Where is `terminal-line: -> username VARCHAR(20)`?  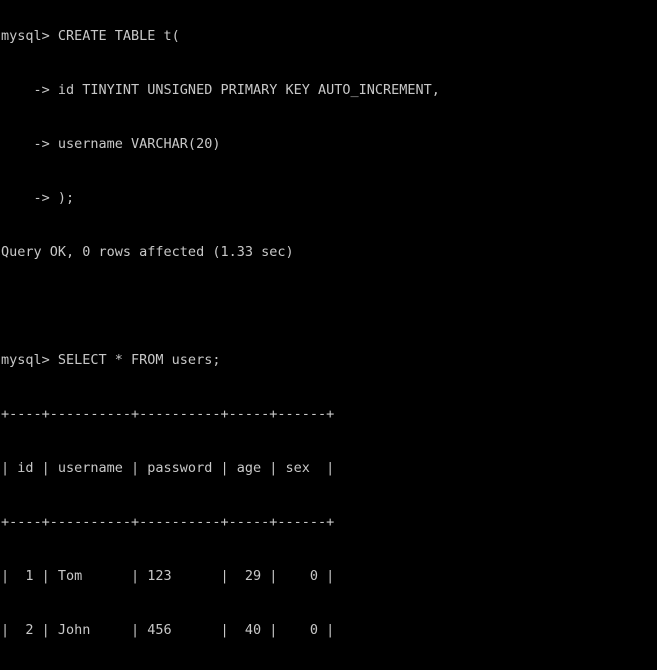 terminal-line: -> username VARCHAR(20) is located at coordinates (111, 144).